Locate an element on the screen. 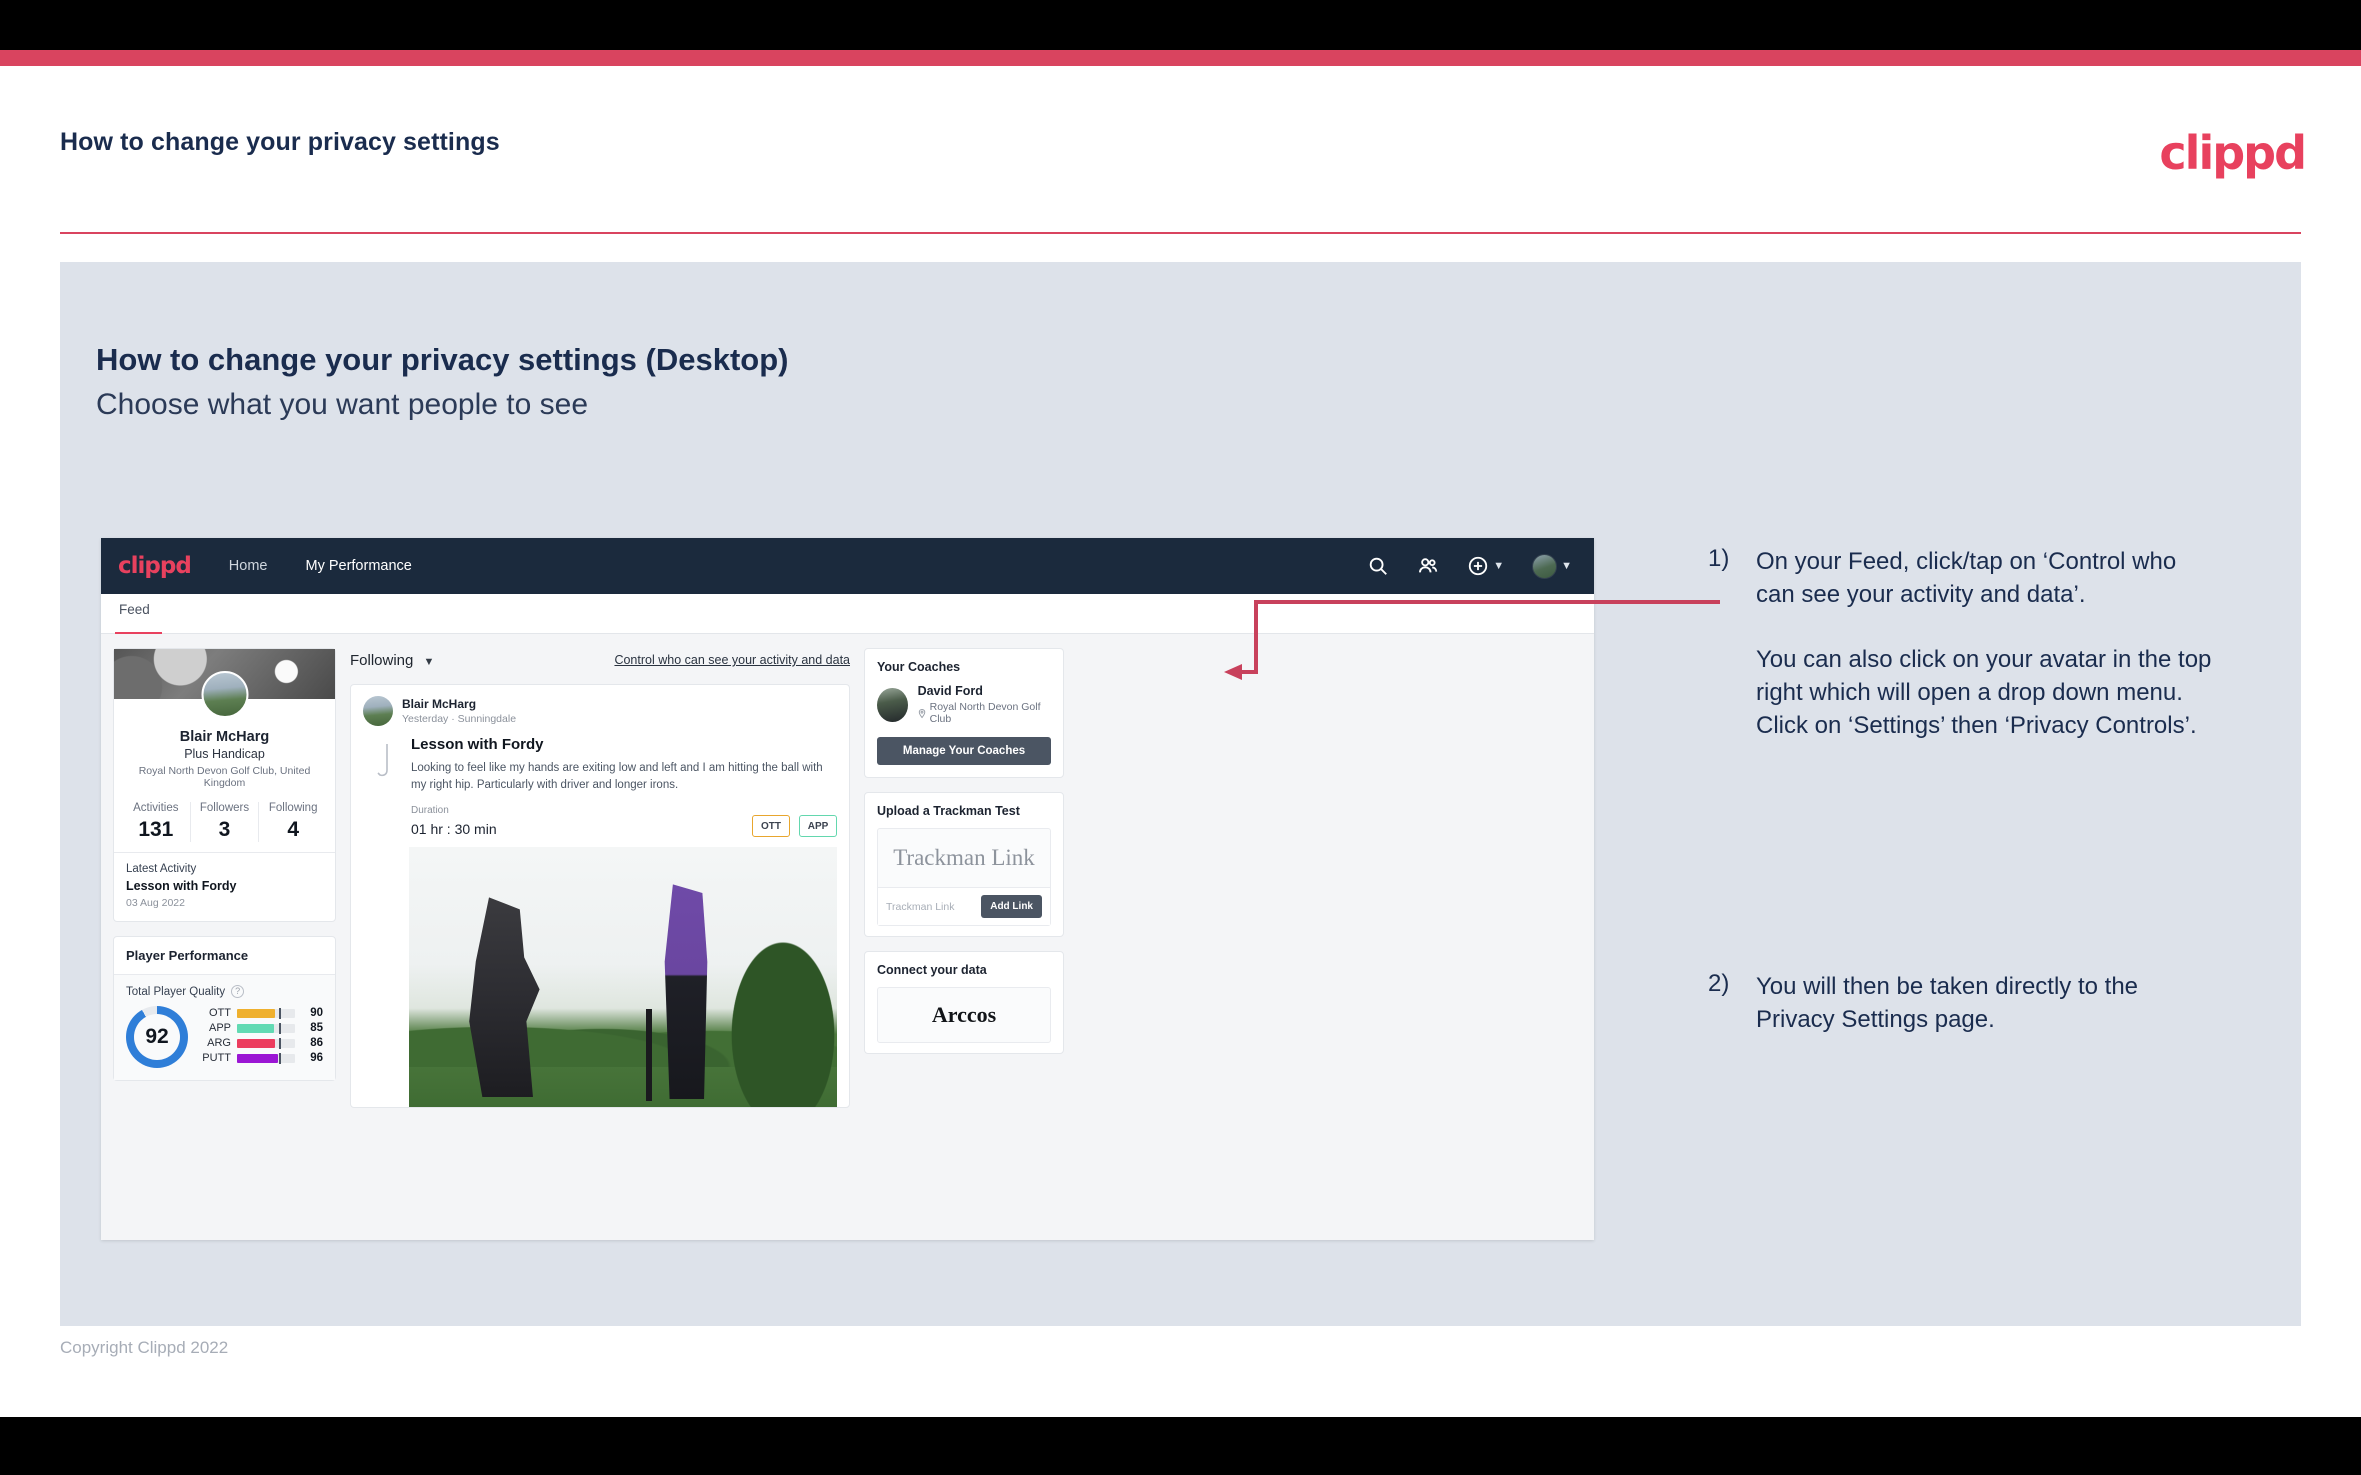 The width and height of the screenshot is (2361, 1475). photo-tree is located at coordinates (780, 1017).